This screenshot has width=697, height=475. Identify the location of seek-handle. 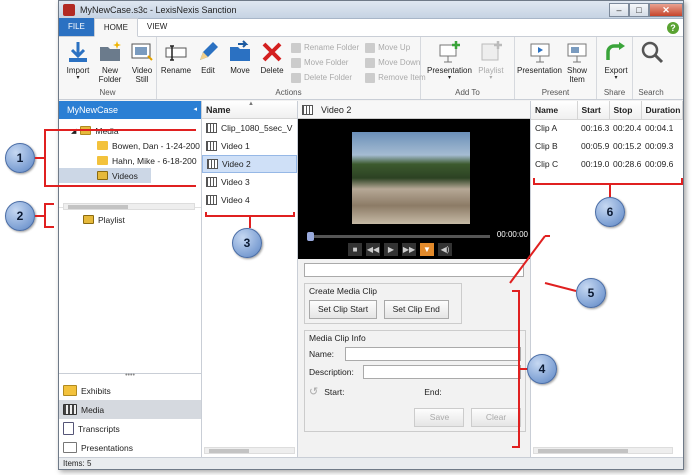
(310, 236).